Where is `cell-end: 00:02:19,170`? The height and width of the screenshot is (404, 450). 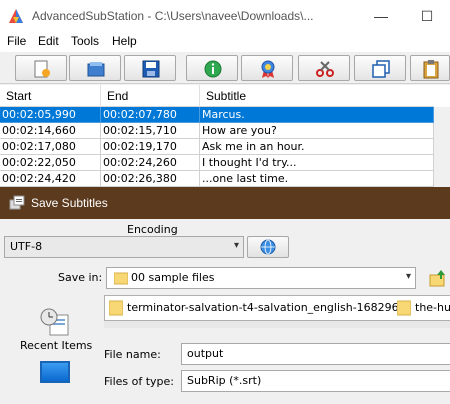 cell-end: 00:02:19,170 is located at coordinates (150, 147).